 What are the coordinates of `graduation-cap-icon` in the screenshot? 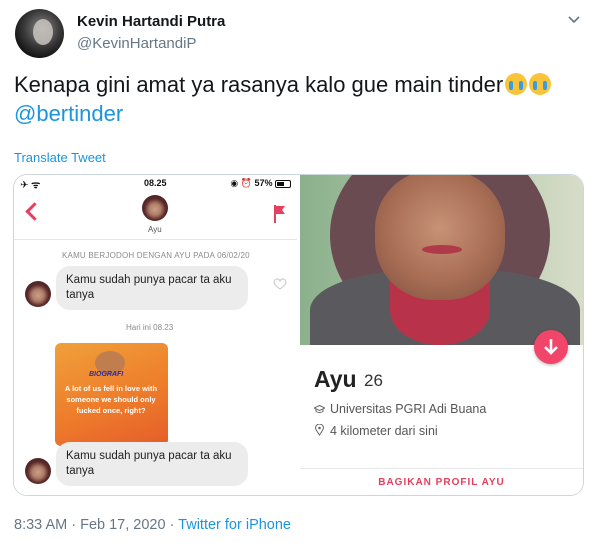 It's located at (319, 409).